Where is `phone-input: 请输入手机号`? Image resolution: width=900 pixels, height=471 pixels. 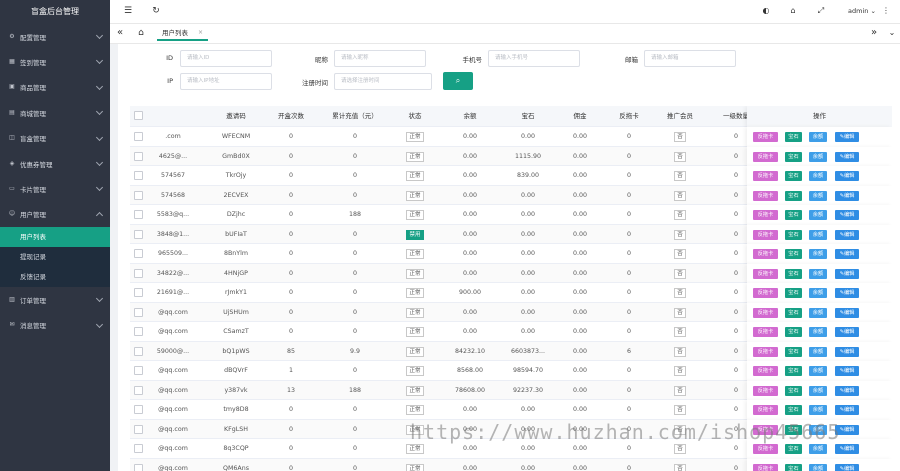
phone-input: 请输入手机号 is located at coordinates (534, 58).